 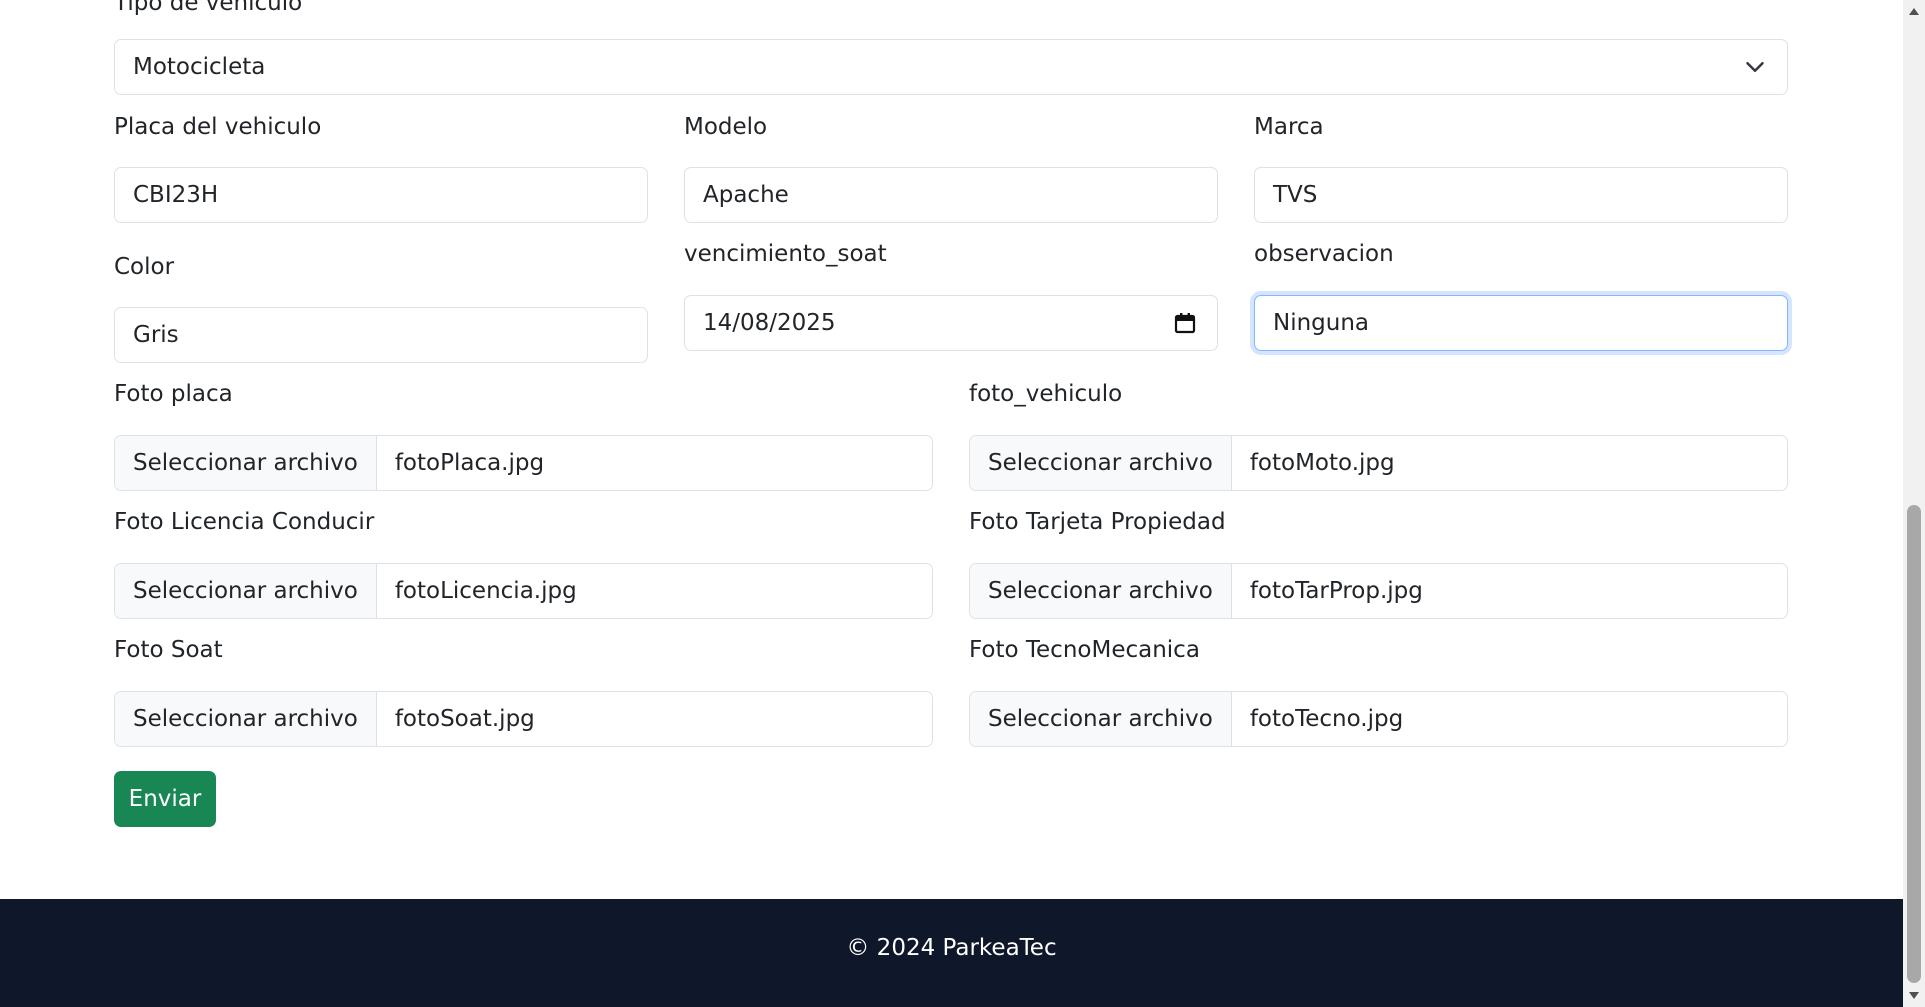 What do you see at coordinates (485, 591) in the screenshot?
I see `foto-licencia-filename: fotoLicencia.jpg` at bounding box center [485, 591].